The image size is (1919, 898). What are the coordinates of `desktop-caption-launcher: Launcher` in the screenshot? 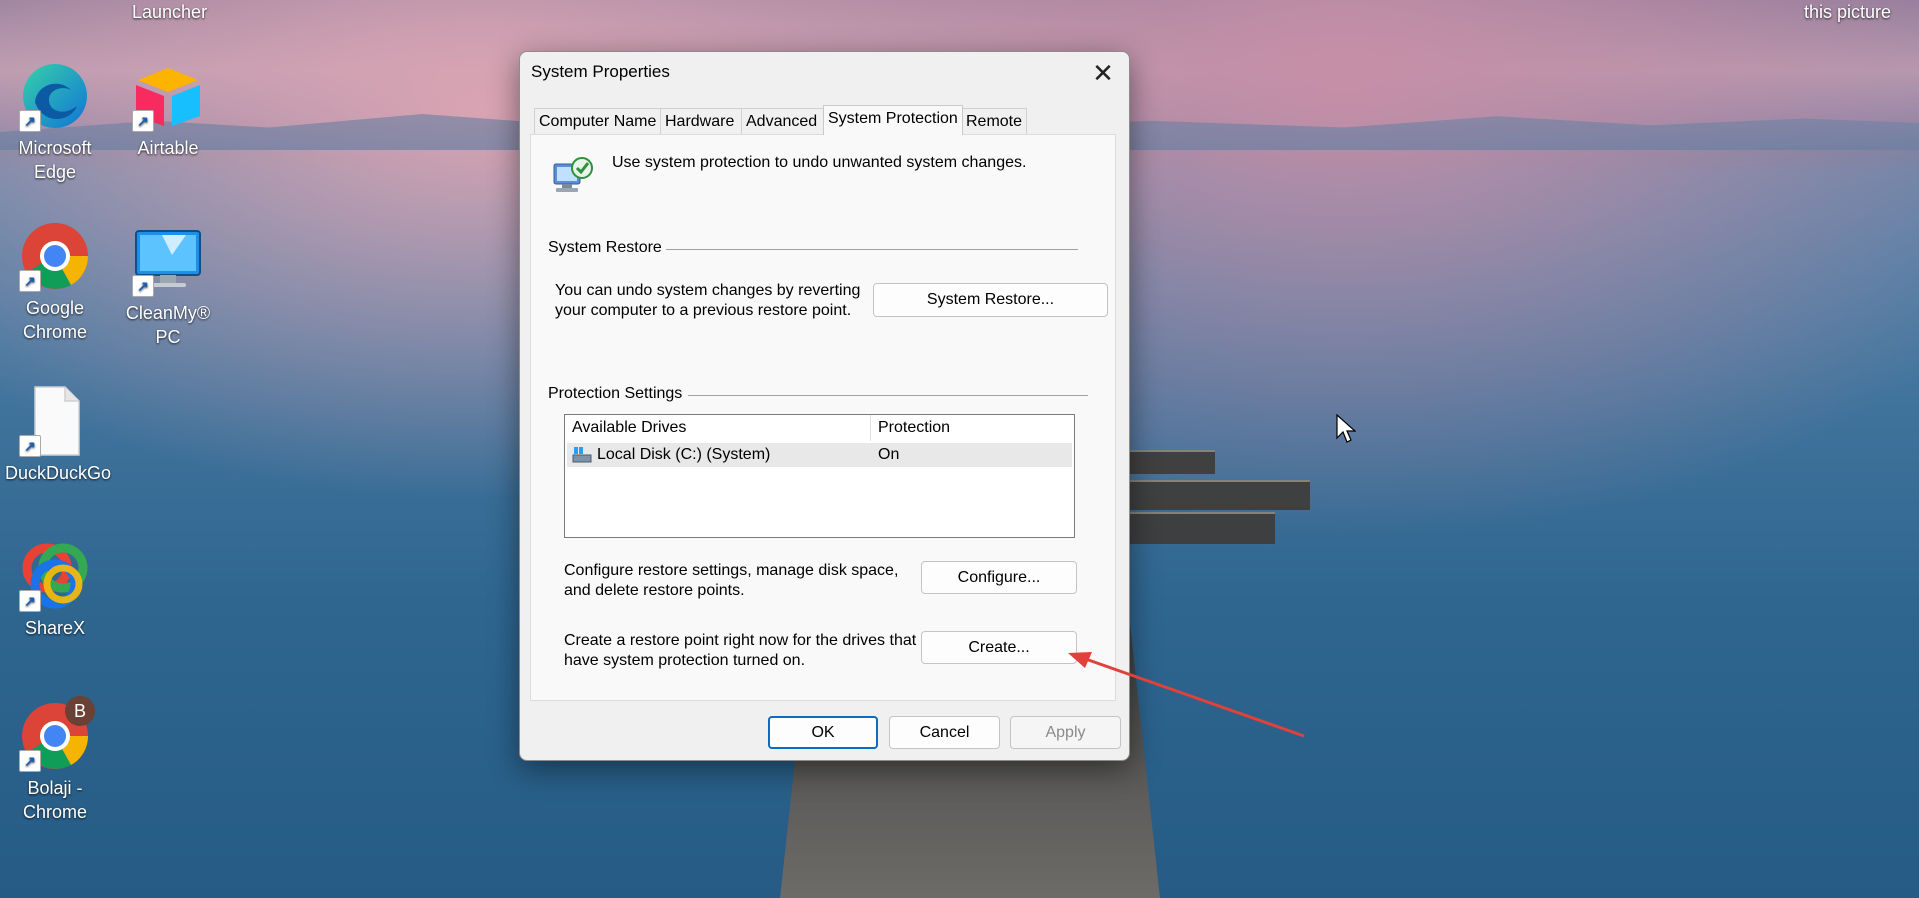 It's located at (170, 12).